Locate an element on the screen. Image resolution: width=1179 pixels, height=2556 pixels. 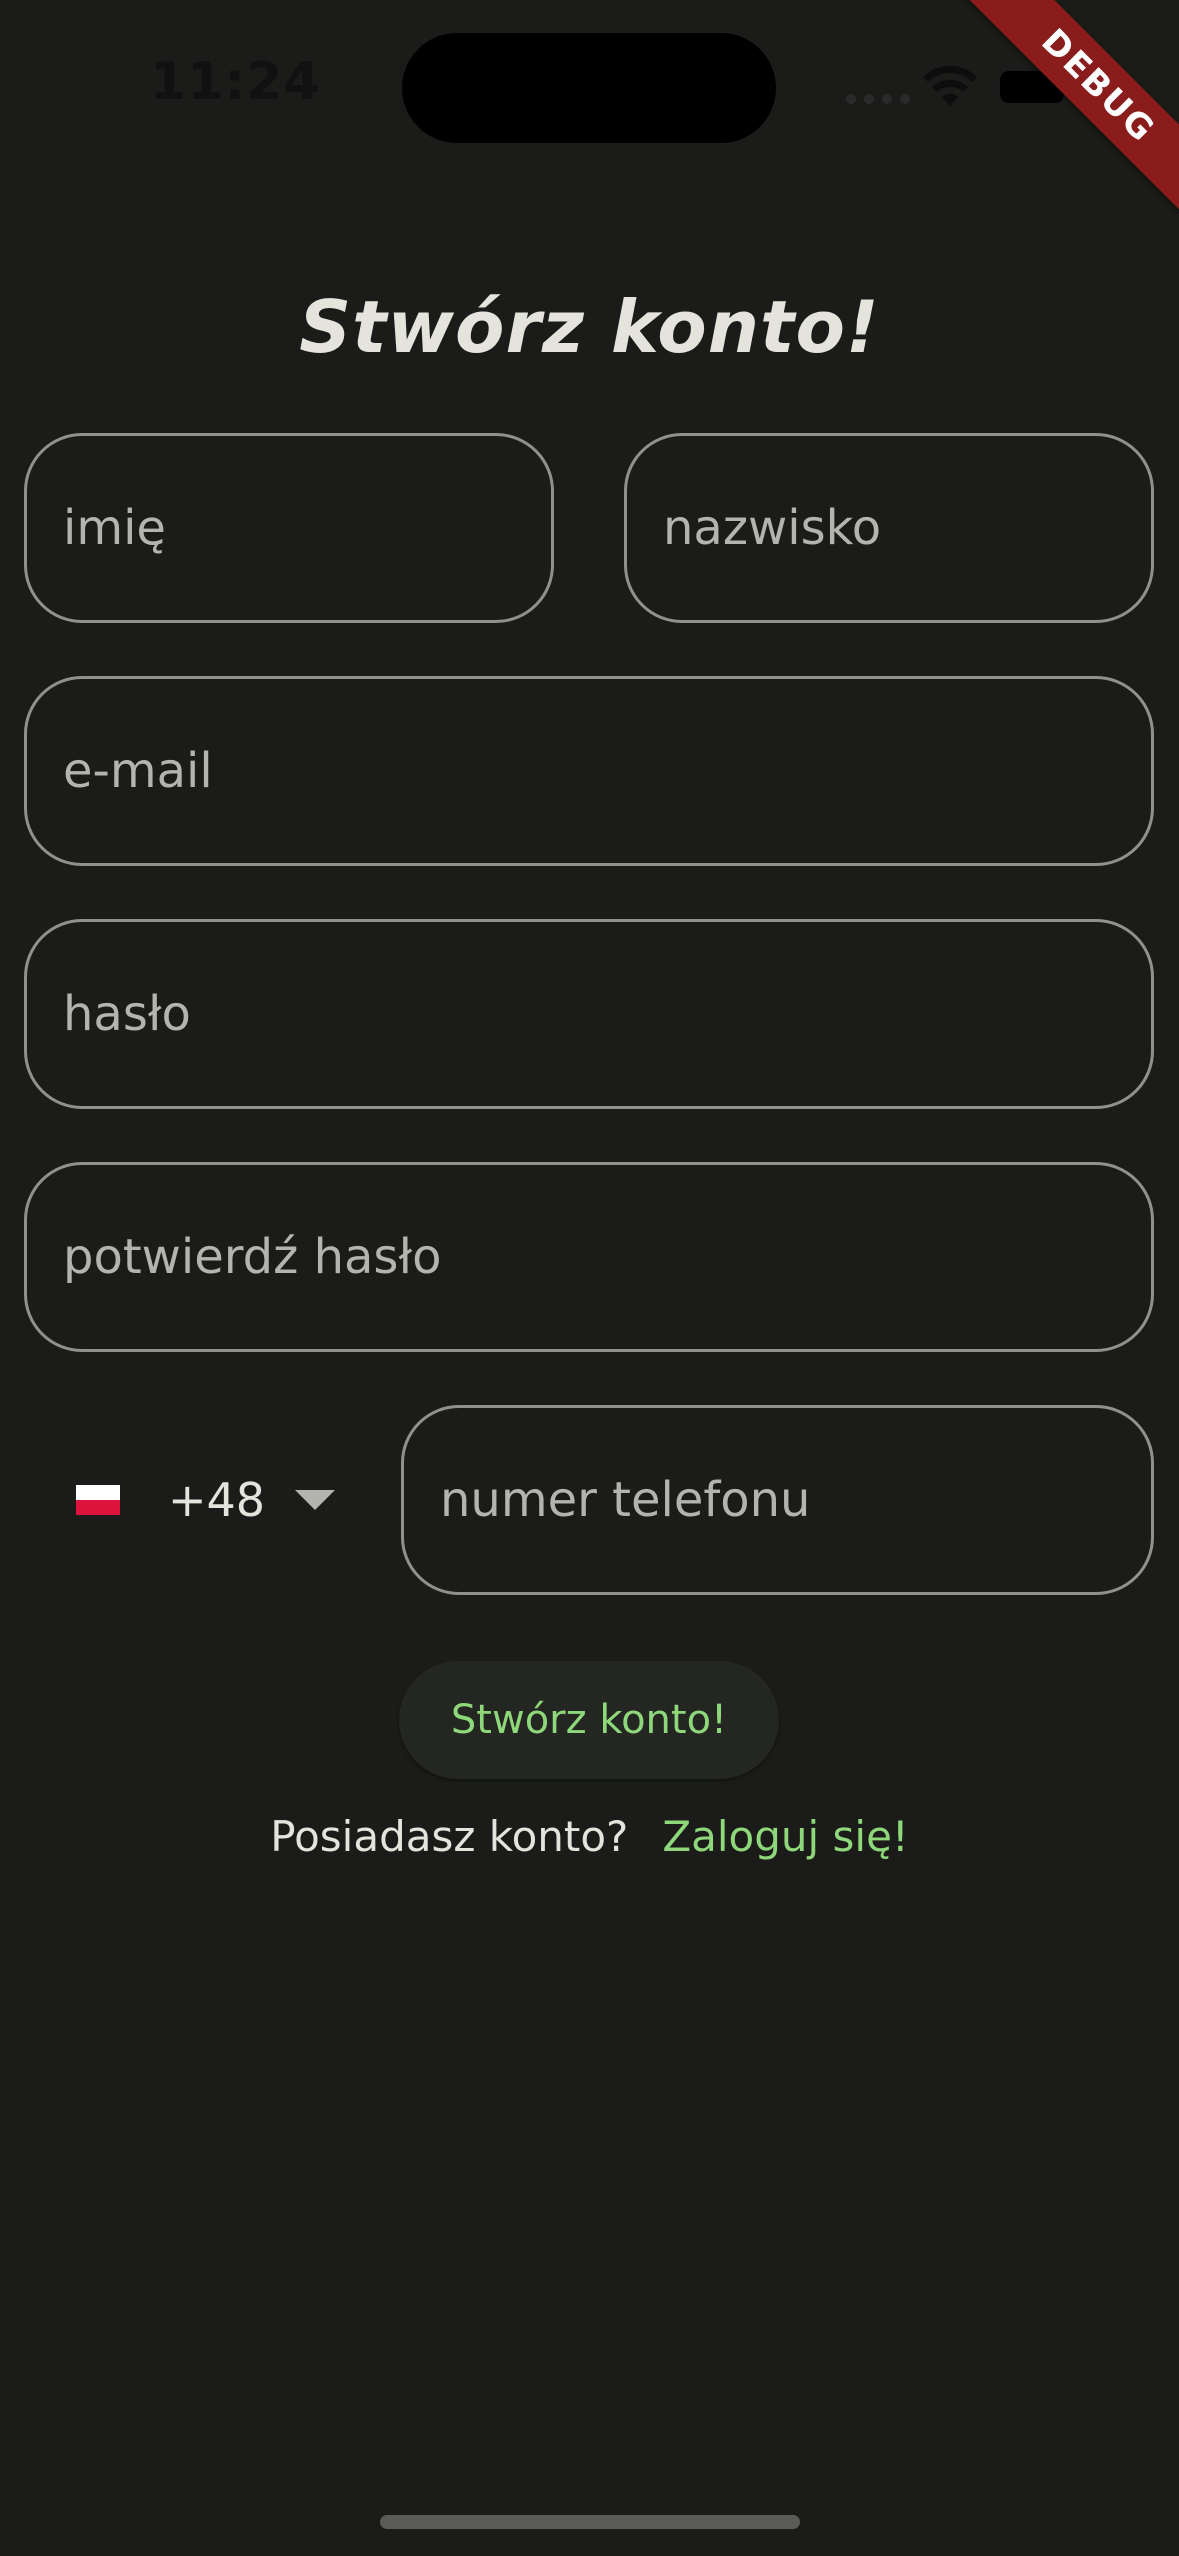
email-input is located at coordinates (606, 771).